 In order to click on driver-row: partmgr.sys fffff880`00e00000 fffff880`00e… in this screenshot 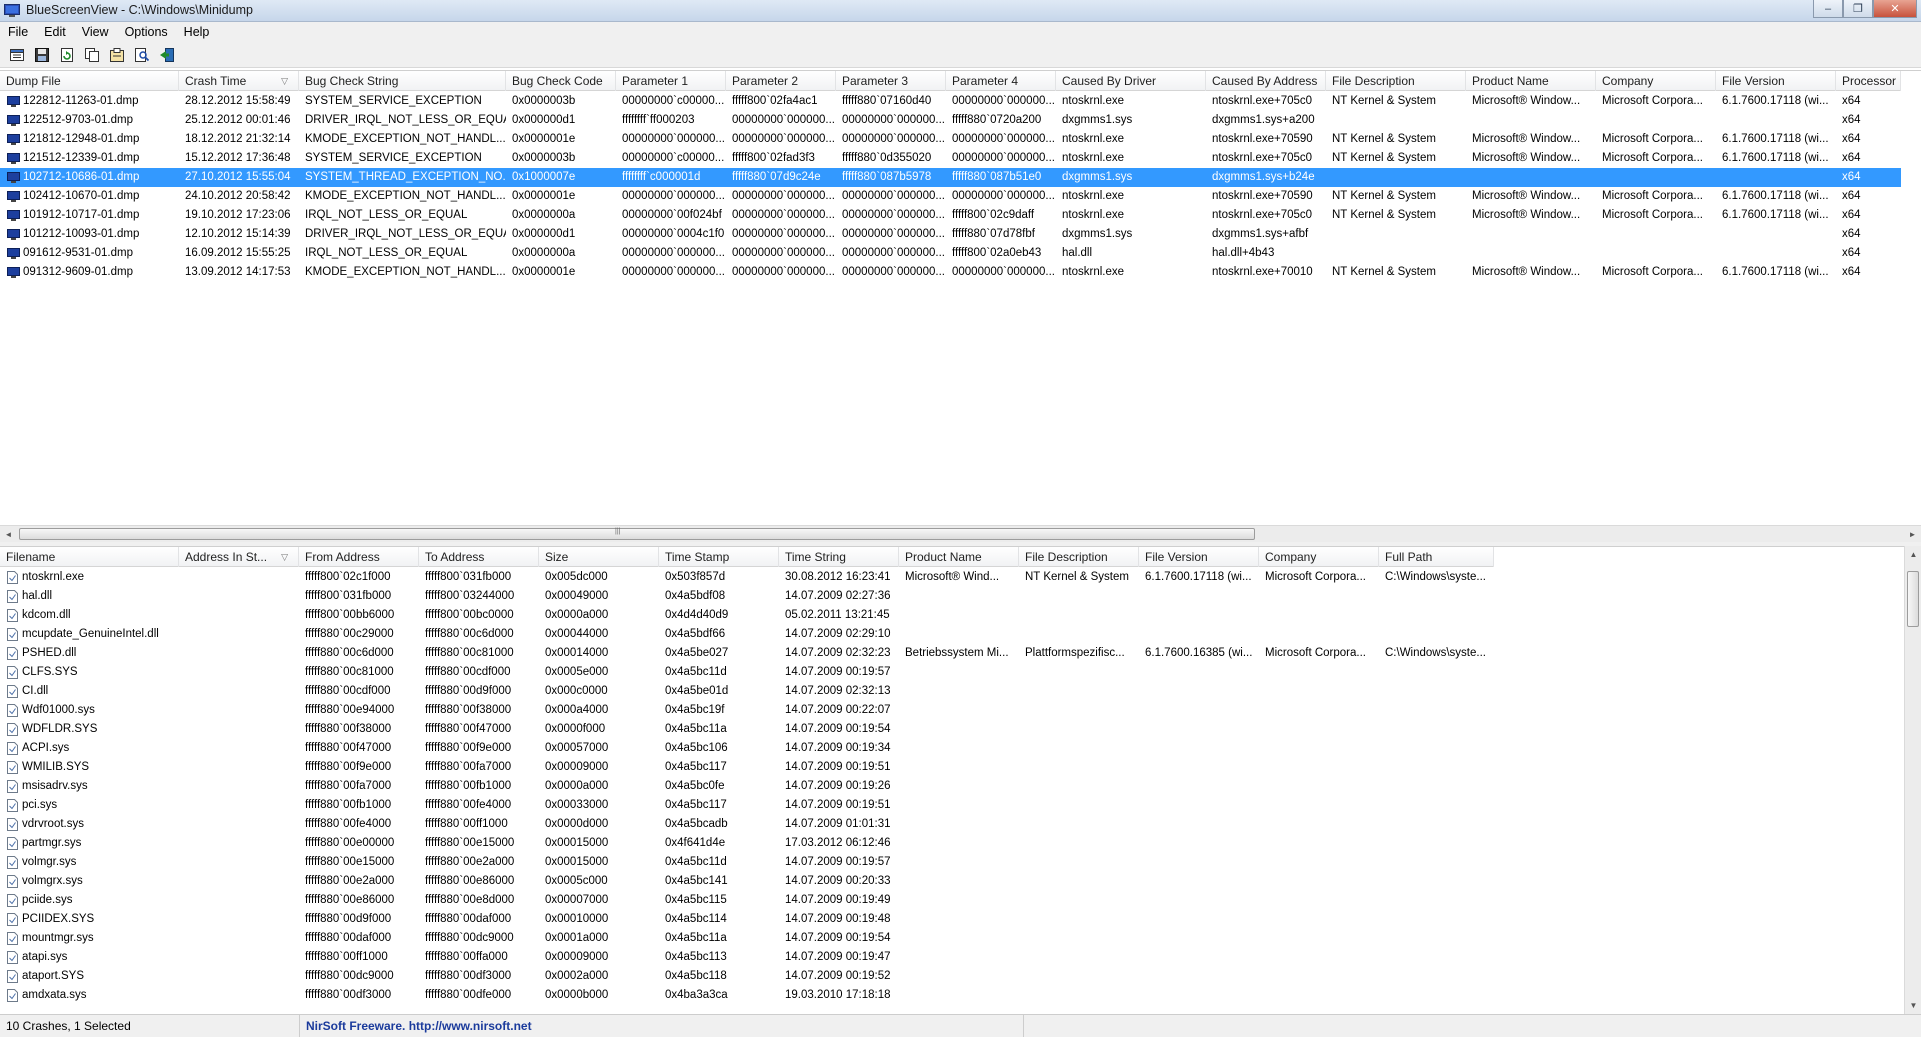, I will do `click(747, 843)`.